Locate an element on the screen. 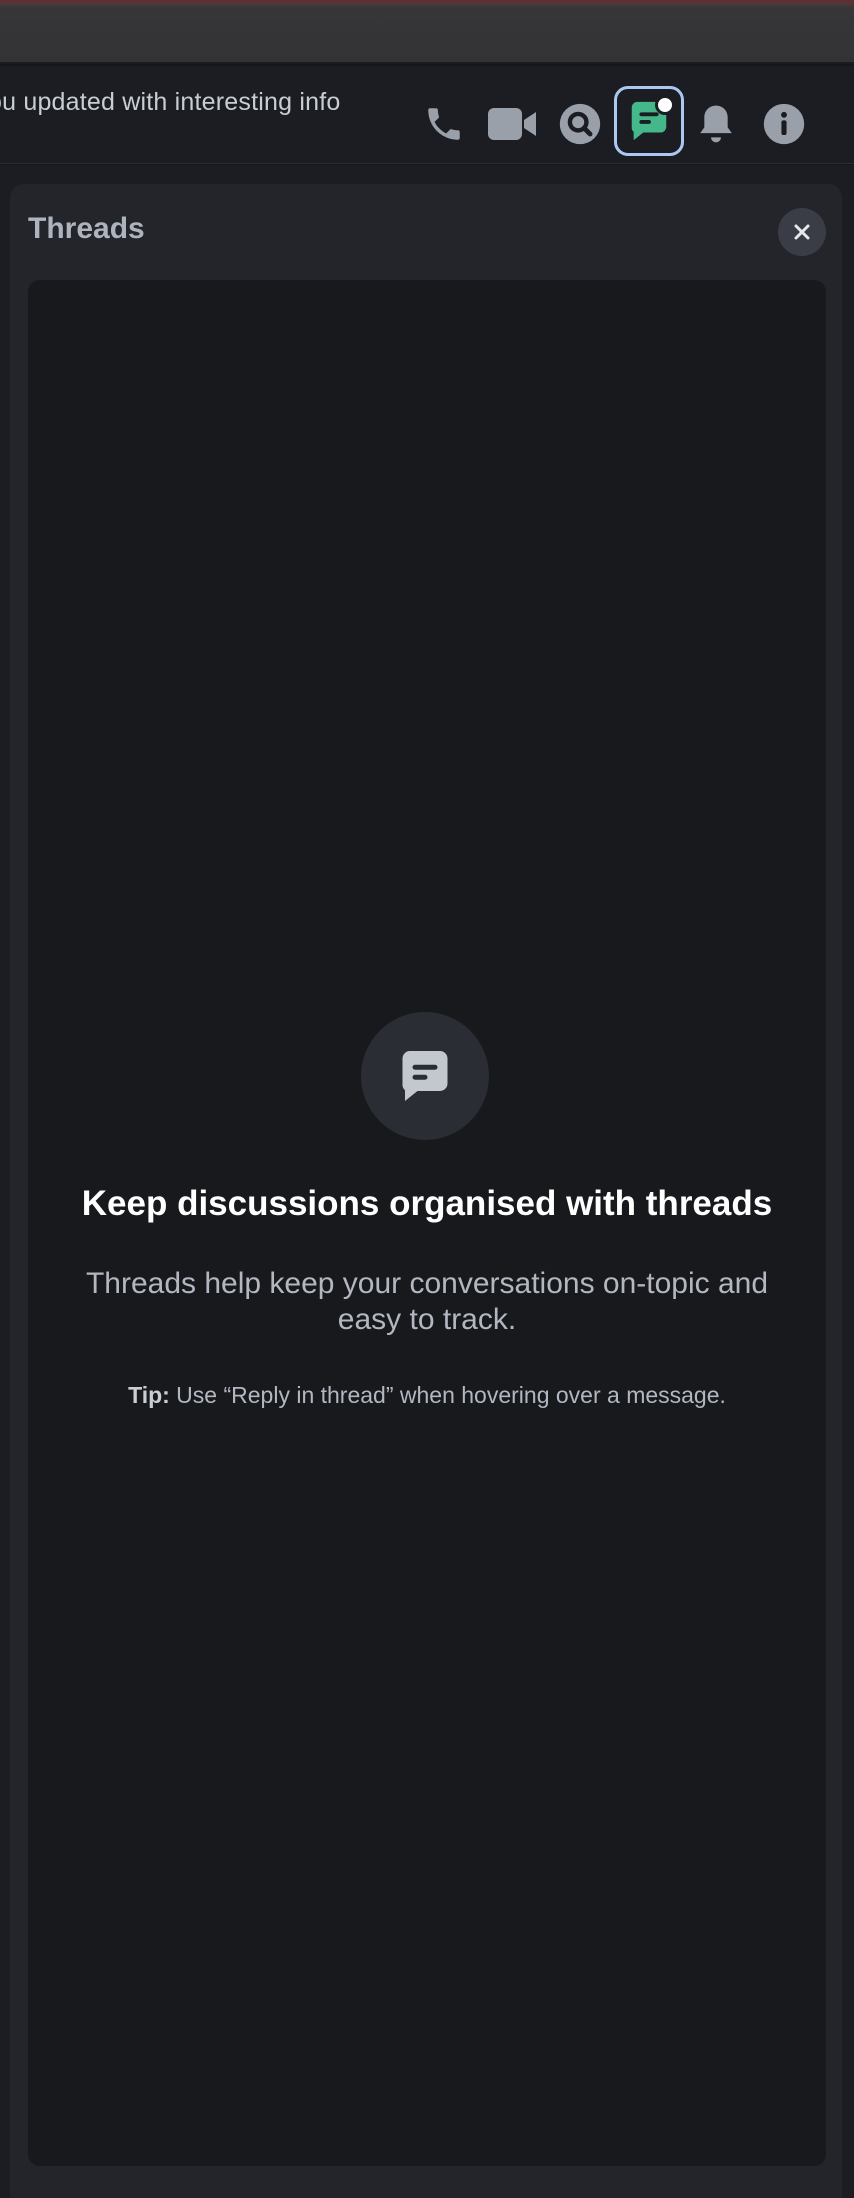 This screenshot has height=2198, width=854. room-info-button is located at coordinates (784, 124).